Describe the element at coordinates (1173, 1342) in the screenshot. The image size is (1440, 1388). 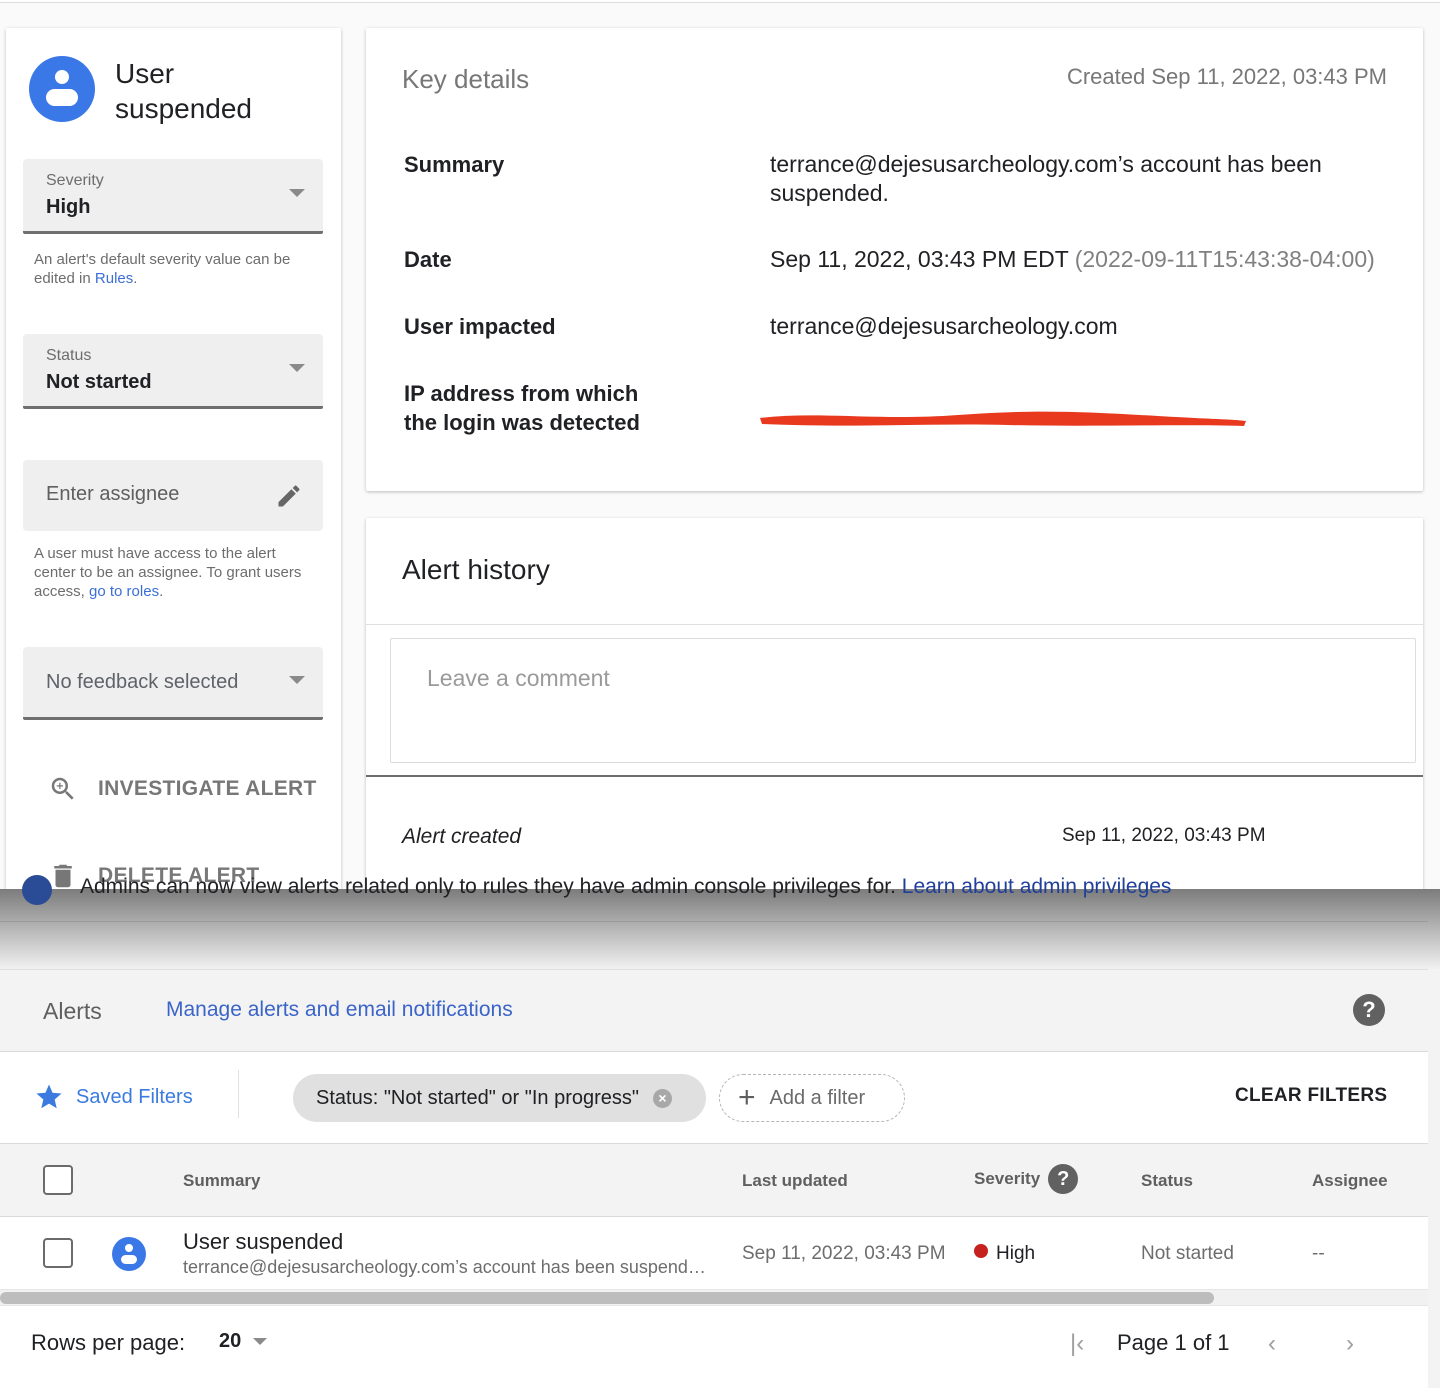
I see `page-indicator: Page 1 of 1` at that location.